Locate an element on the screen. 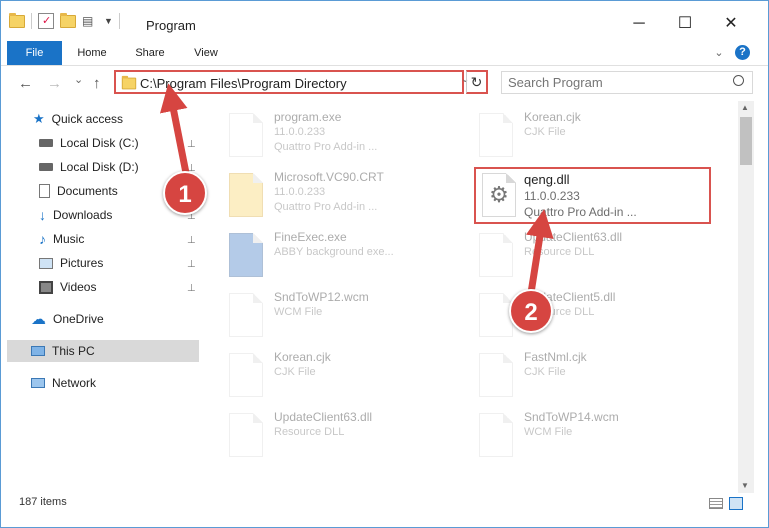  qat-dropdown-icon: ▼ is located at coordinates (108, 21).